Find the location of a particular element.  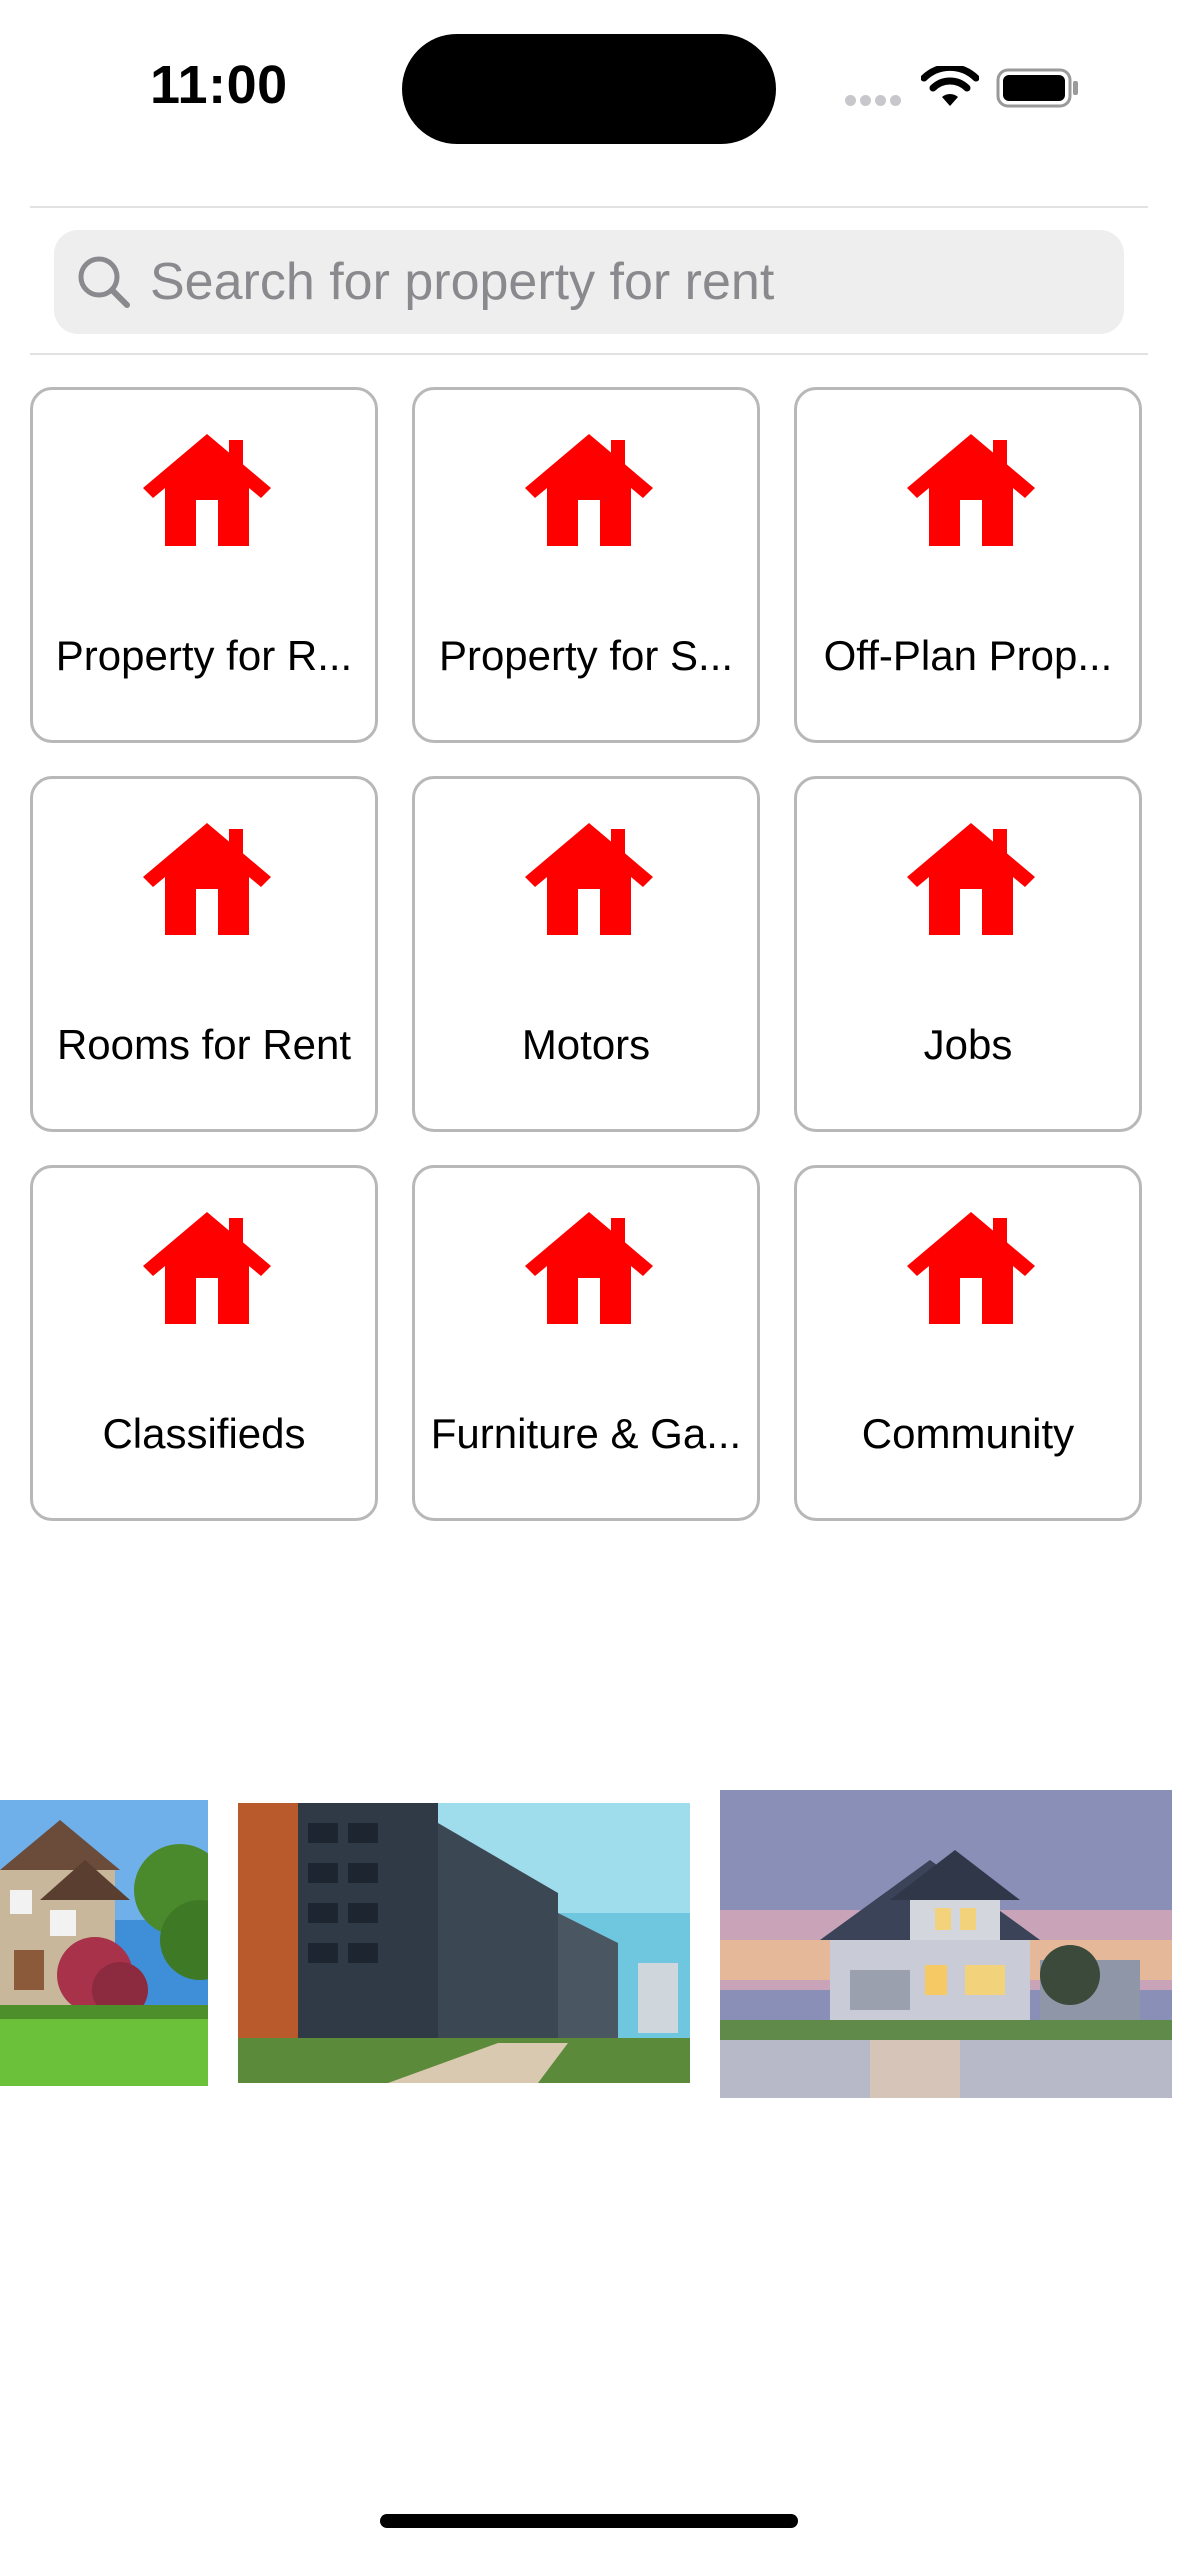

wifi-icon is located at coordinates (950, 86).